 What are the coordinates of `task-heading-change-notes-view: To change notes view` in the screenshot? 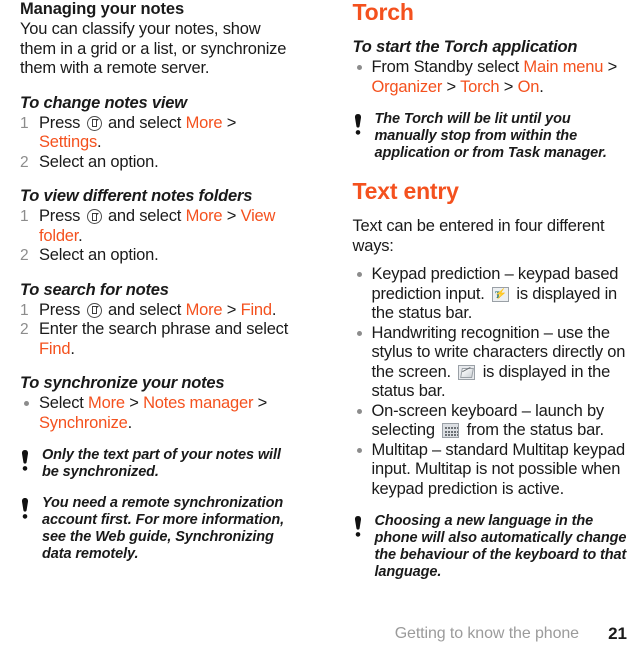 It's located at (103, 102).